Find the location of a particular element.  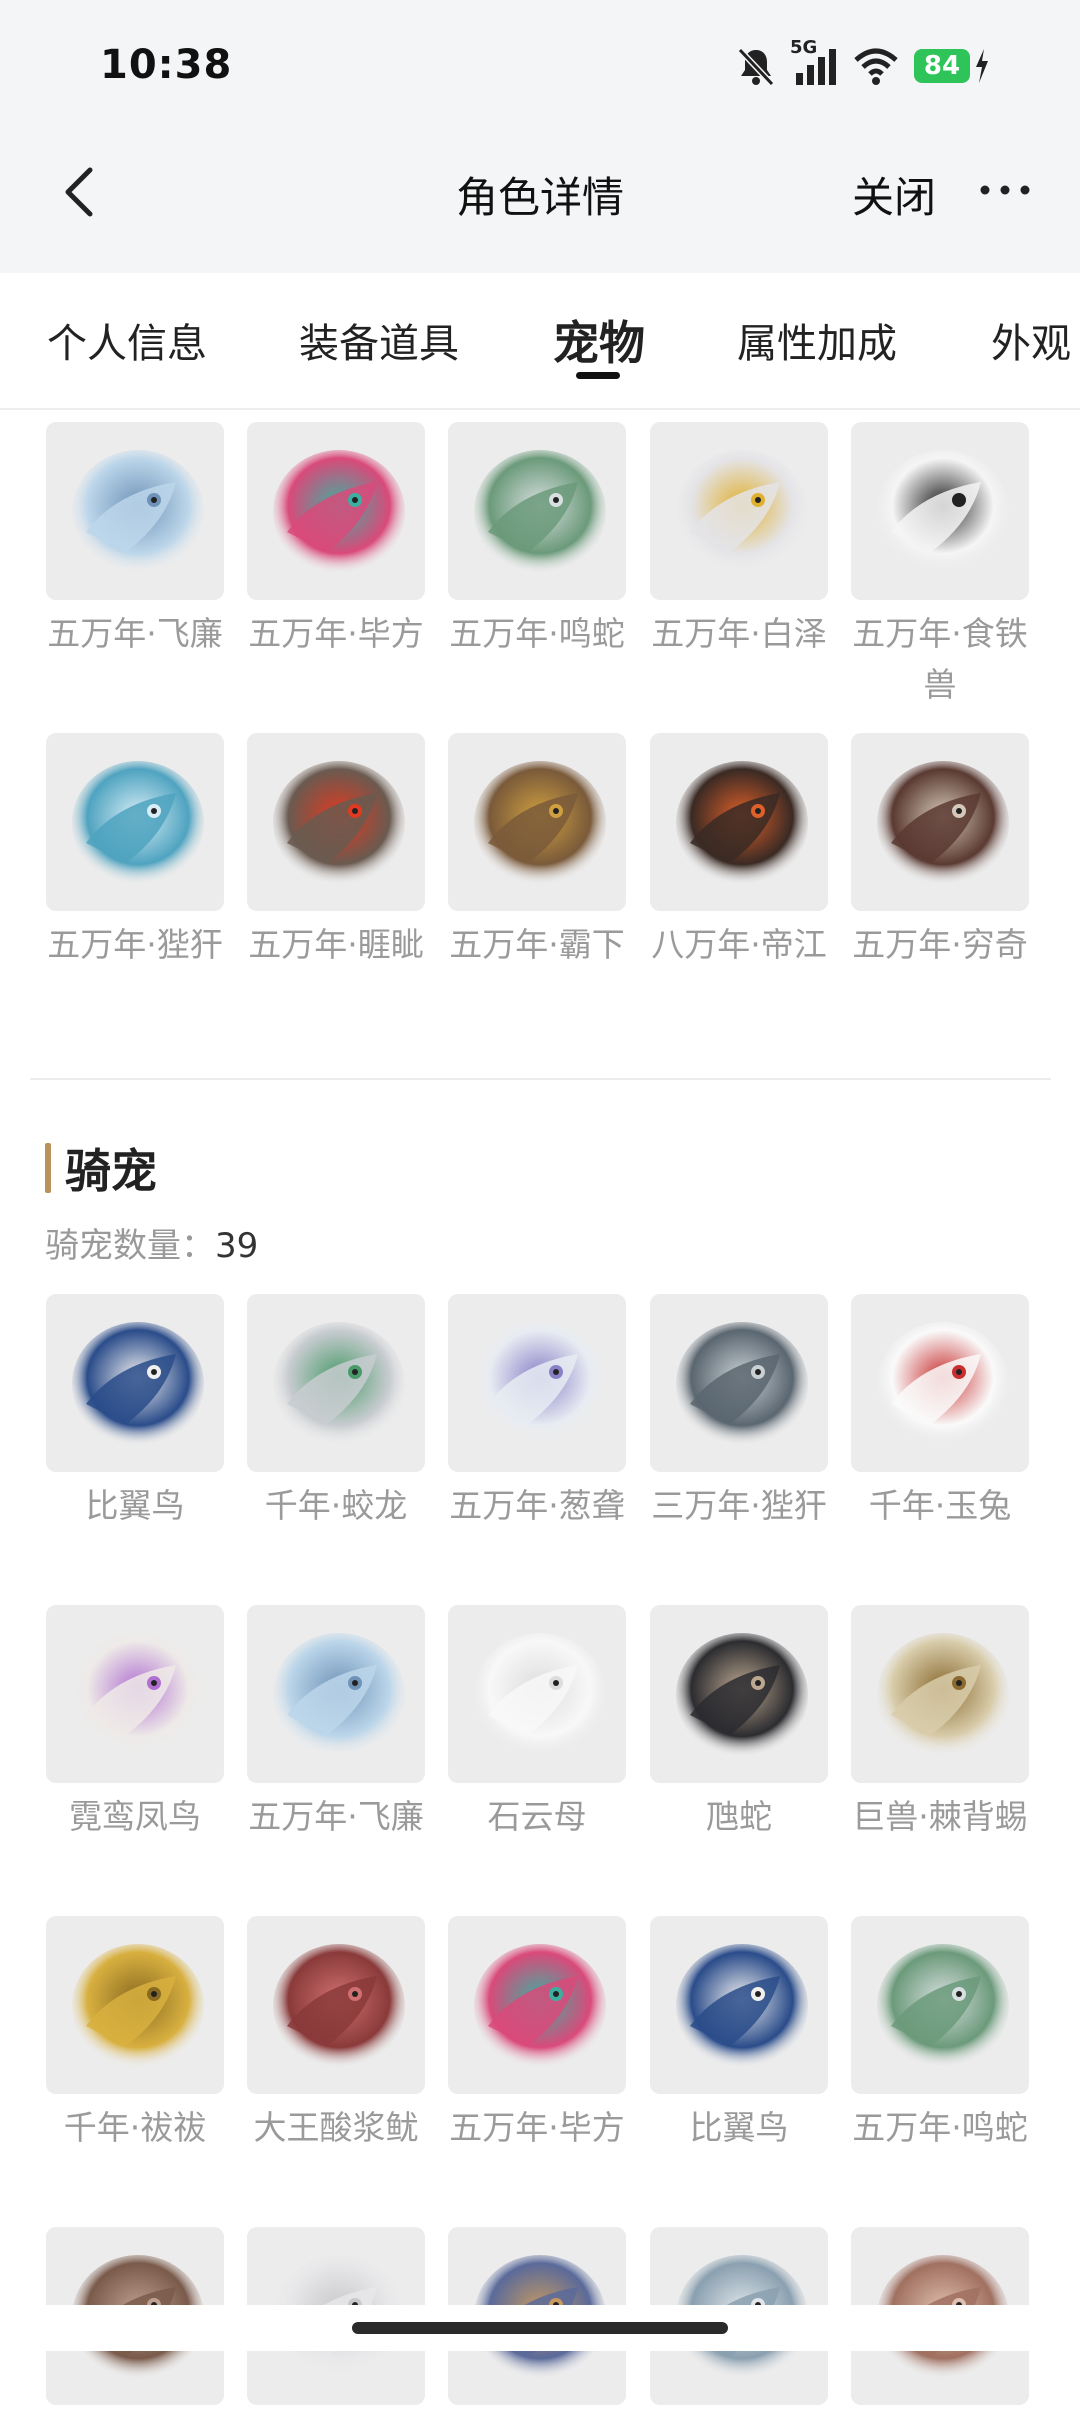

pet-tile: 五万年·穷奇 is located at coordinates (940, 851).